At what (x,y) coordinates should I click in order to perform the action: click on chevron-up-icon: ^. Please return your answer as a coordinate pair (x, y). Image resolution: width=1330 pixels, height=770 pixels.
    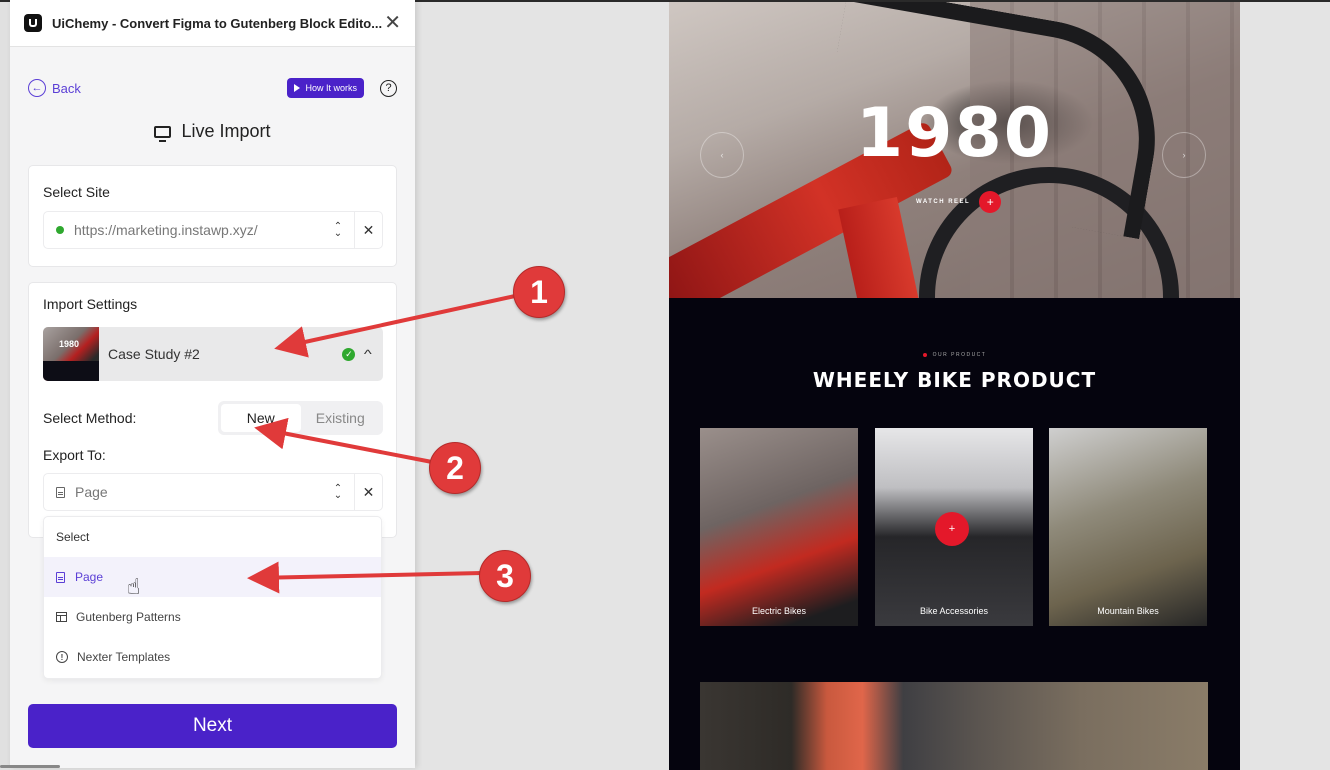
    Looking at the image, I should click on (368, 354).